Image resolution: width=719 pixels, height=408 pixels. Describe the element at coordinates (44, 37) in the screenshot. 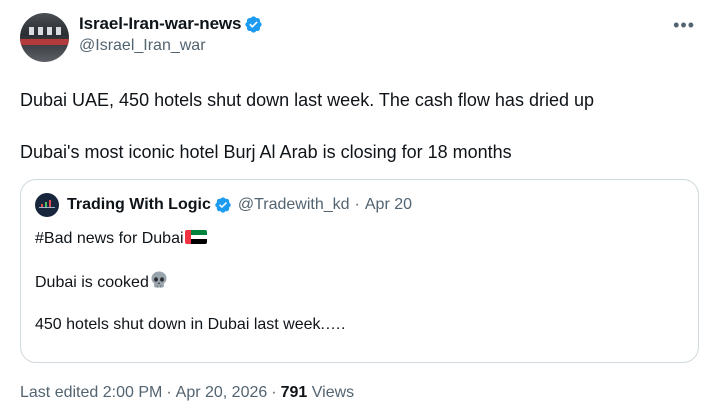

I see `author-avatar` at that location.